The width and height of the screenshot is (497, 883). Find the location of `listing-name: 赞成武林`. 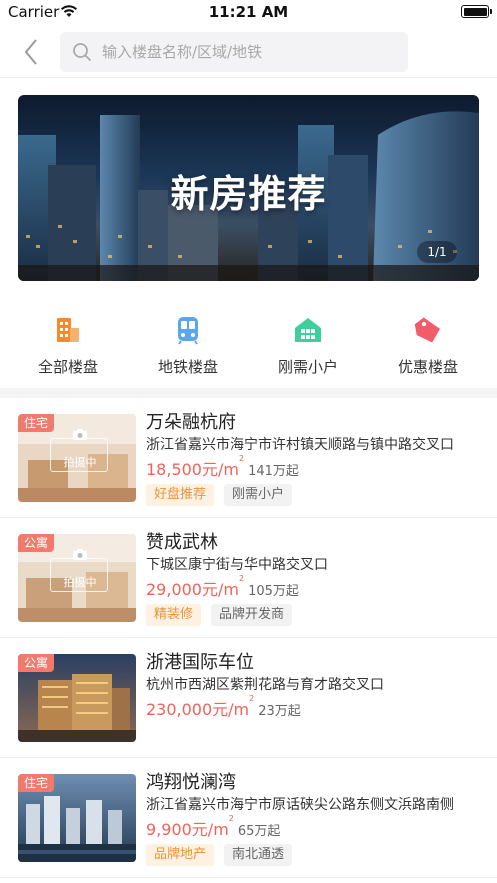

listing-name: 赞成武林 is located at coordinates (182, 542).